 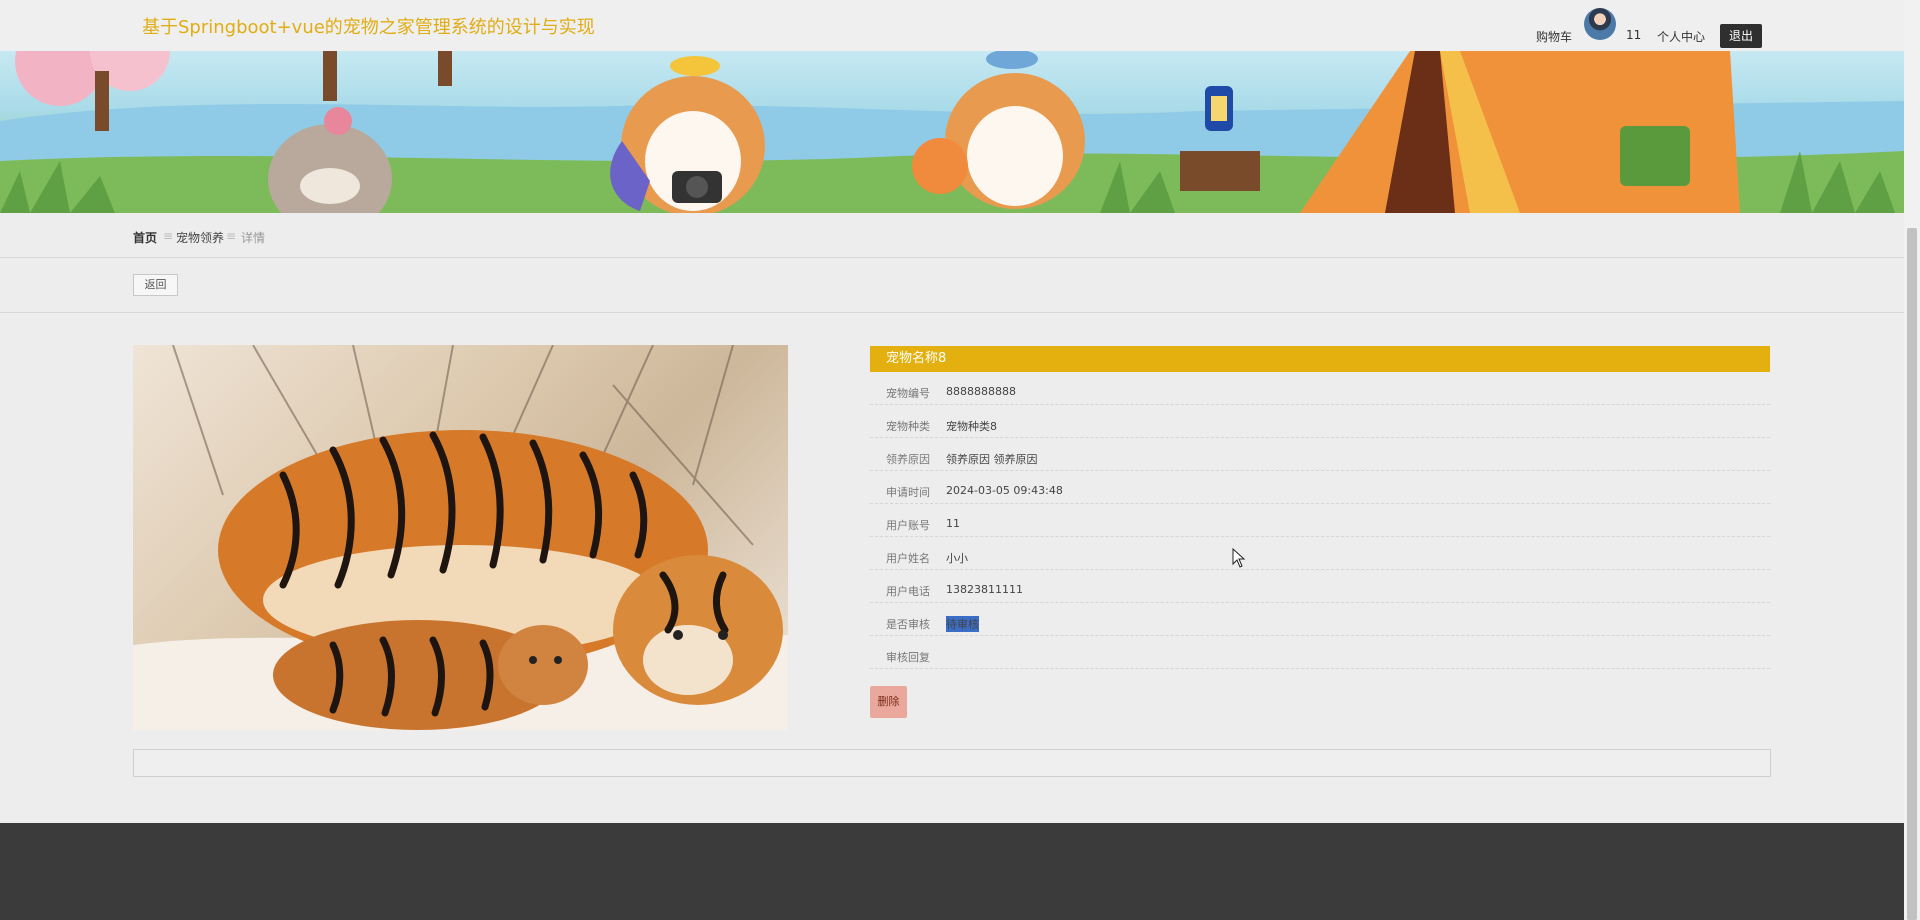 I want to click on field-label: 用户姓名, so click(x=908, y=558).